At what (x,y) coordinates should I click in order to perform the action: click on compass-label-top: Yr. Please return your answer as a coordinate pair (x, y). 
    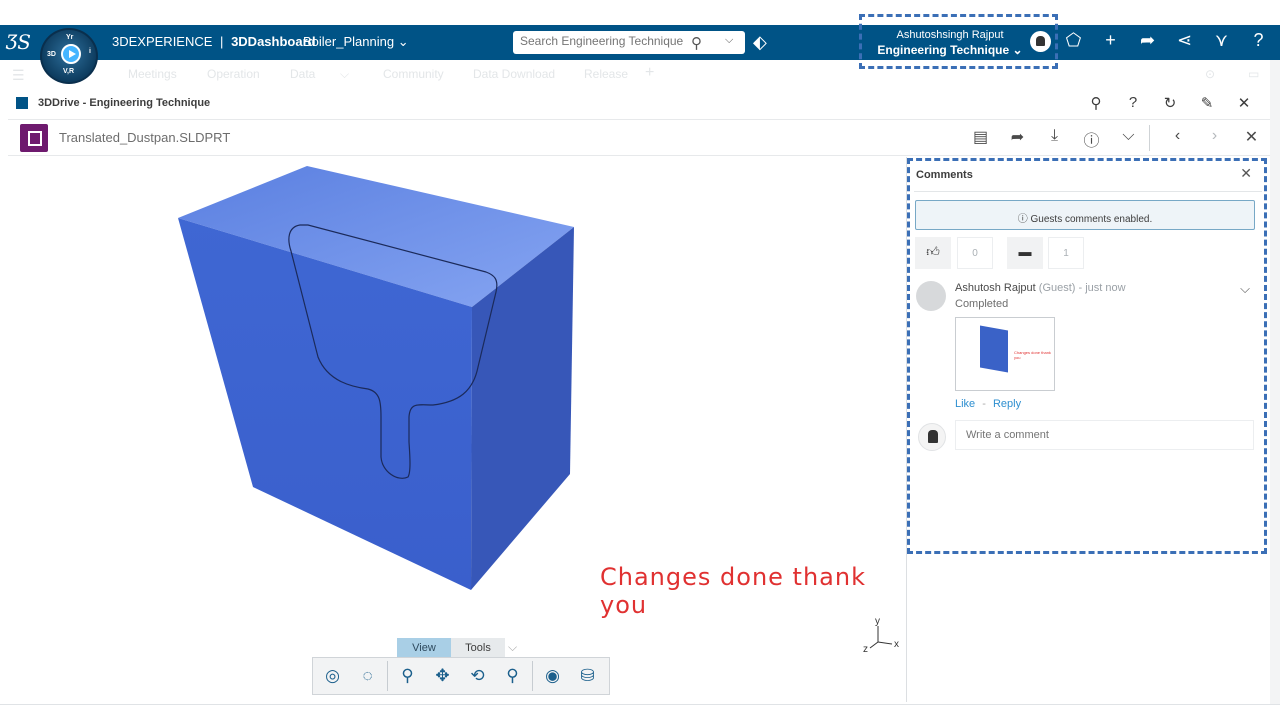
    Looking at the image, I should click on (70, 37).